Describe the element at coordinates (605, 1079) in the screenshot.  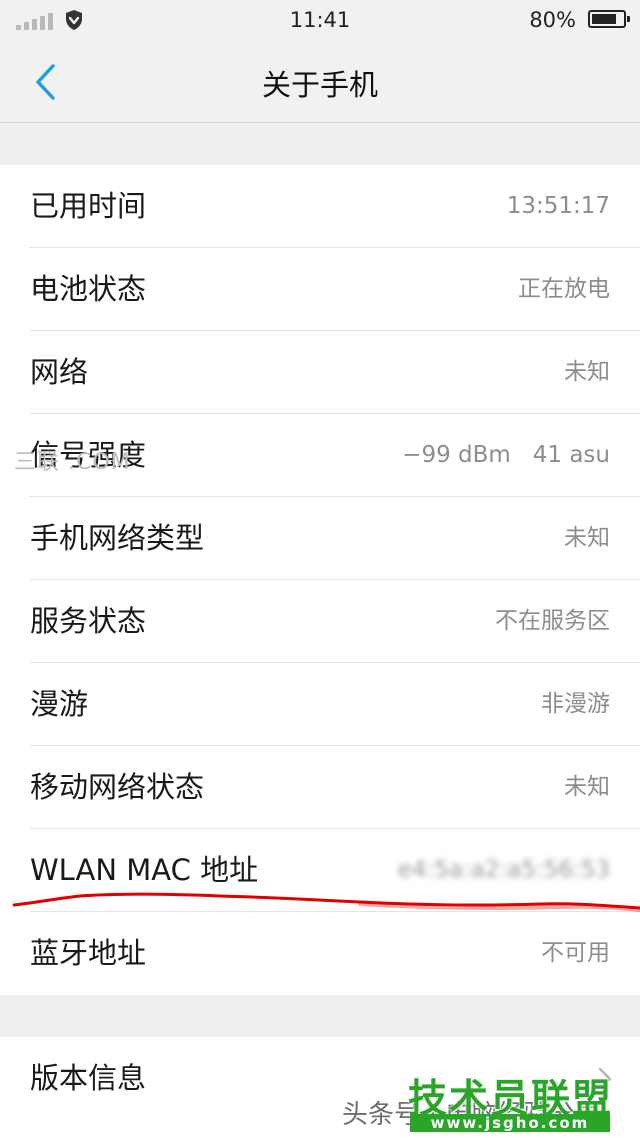
I see `chevron-right-icon` at that location.